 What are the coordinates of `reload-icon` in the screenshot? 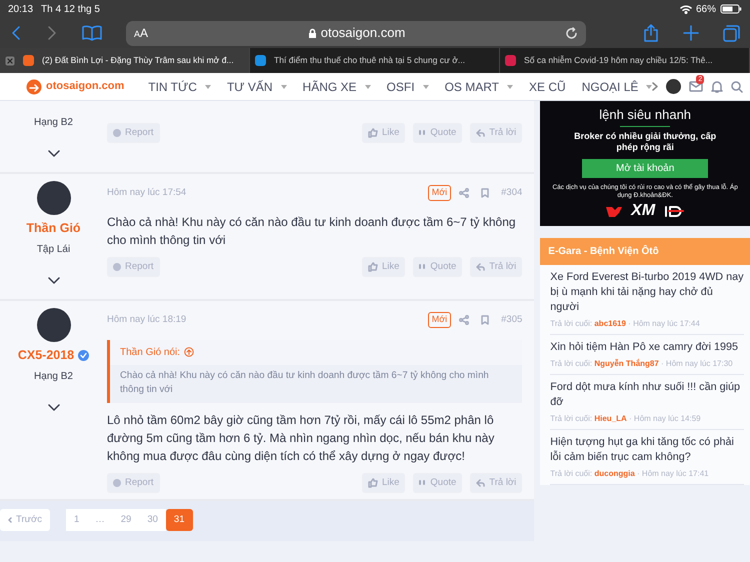 It's located at (571, 33).